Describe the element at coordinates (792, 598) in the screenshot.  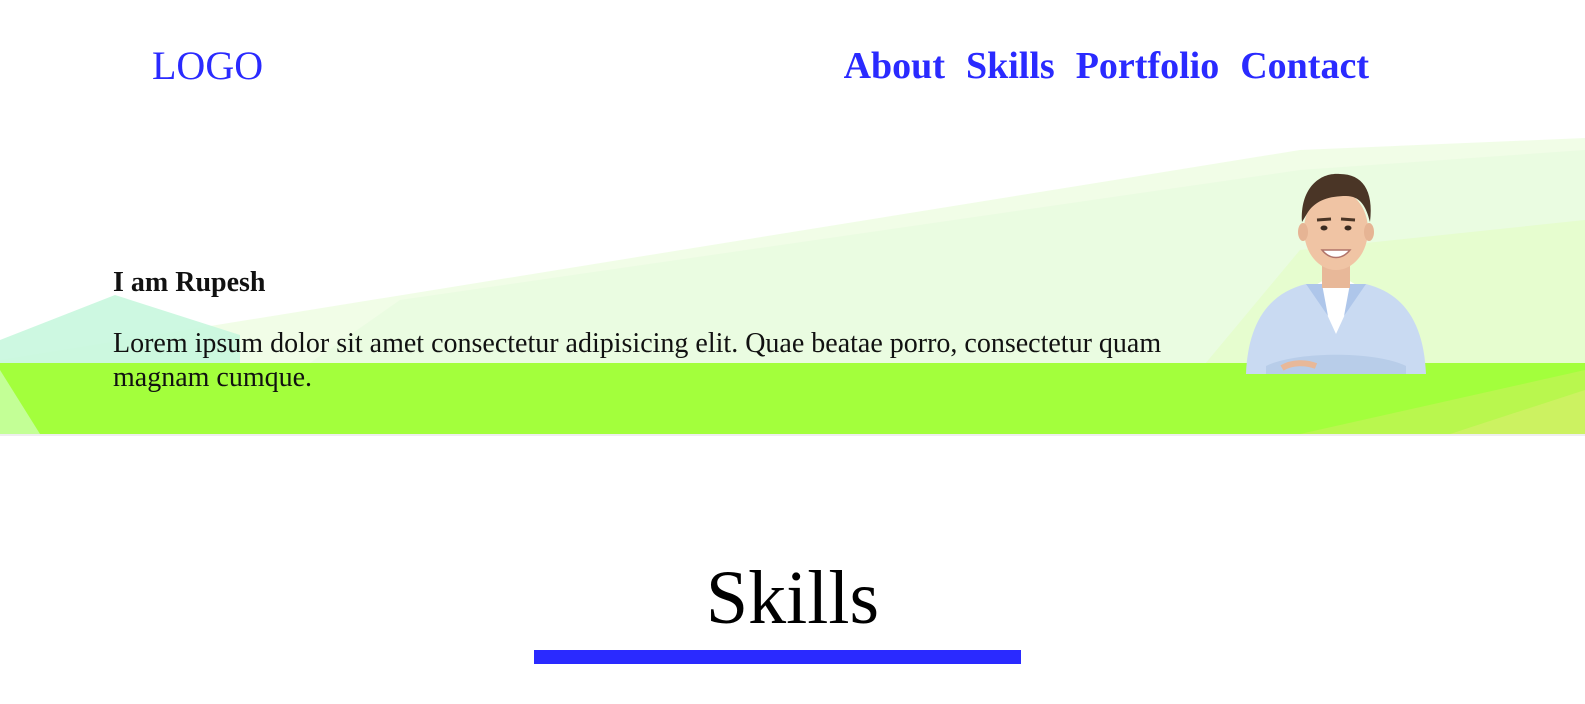
I see `skills-heading: Skills` at that location.